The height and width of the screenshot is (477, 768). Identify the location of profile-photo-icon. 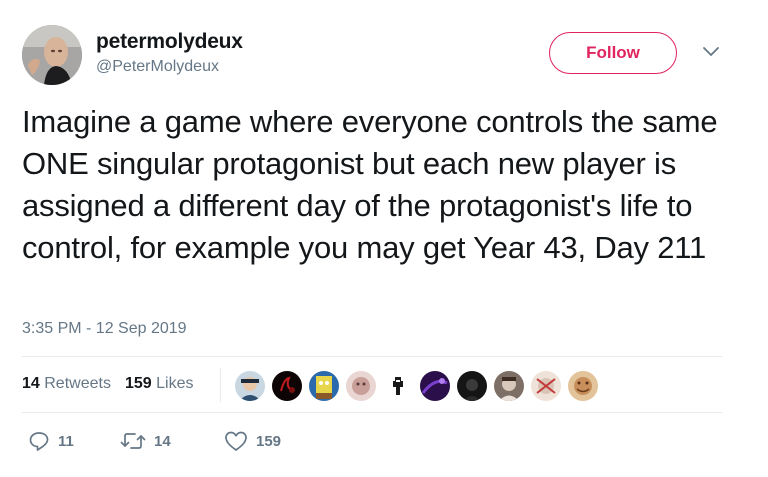
(52, 55).